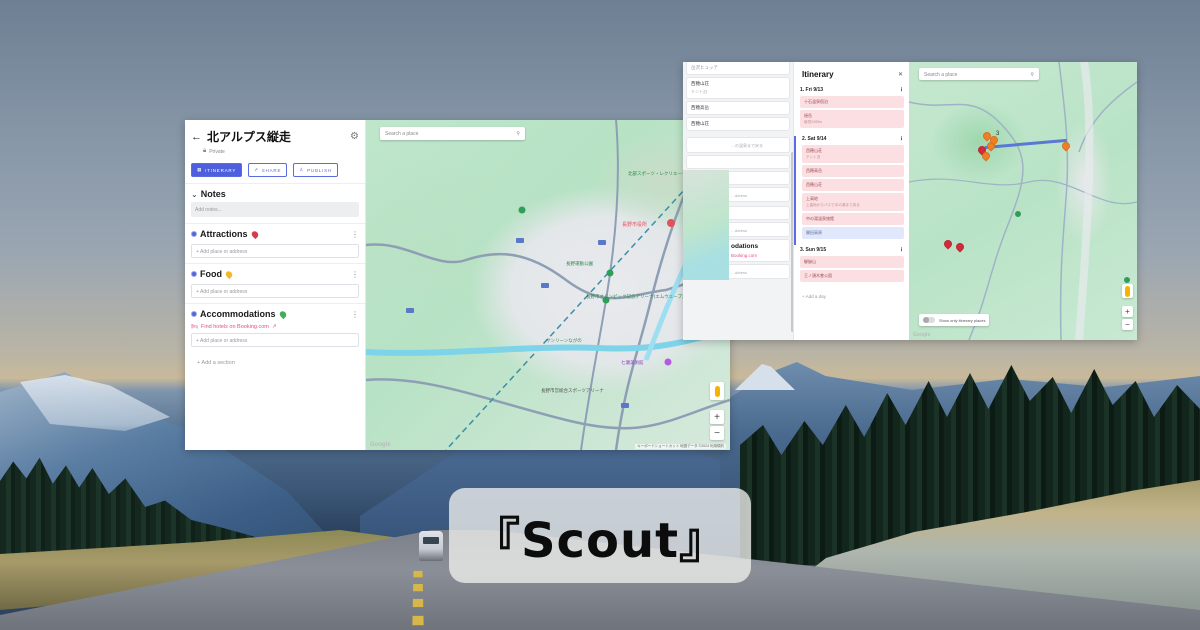  Describe the element at coordinates (284, 151) in the screenshot. I see `privacy-status: 🔒︎ Private` at that location.